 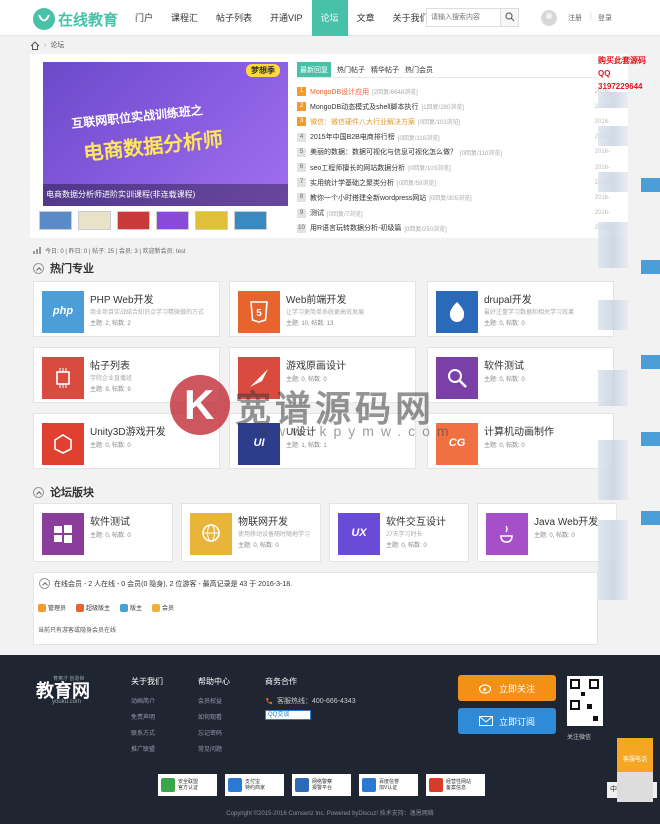 What do you see at coordinates (383, 152) in the screenshot?
I see `post-title: 美丽的数据：数据可视化与信息可视化怎么做？` at bounding box center [383, 152].